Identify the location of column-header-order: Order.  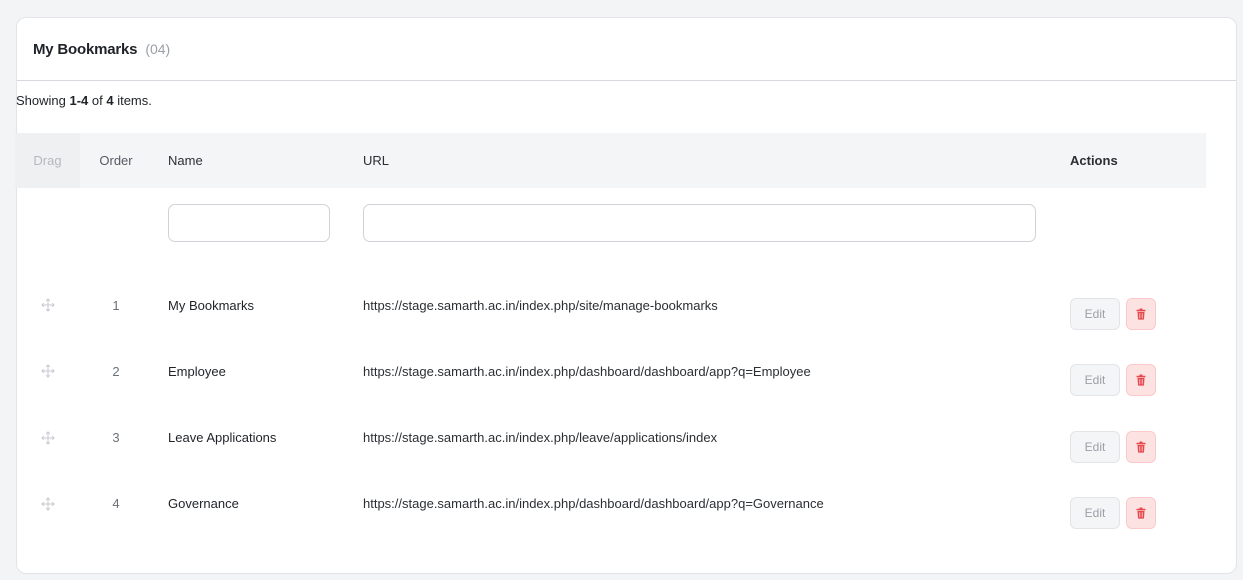
(116, 160).